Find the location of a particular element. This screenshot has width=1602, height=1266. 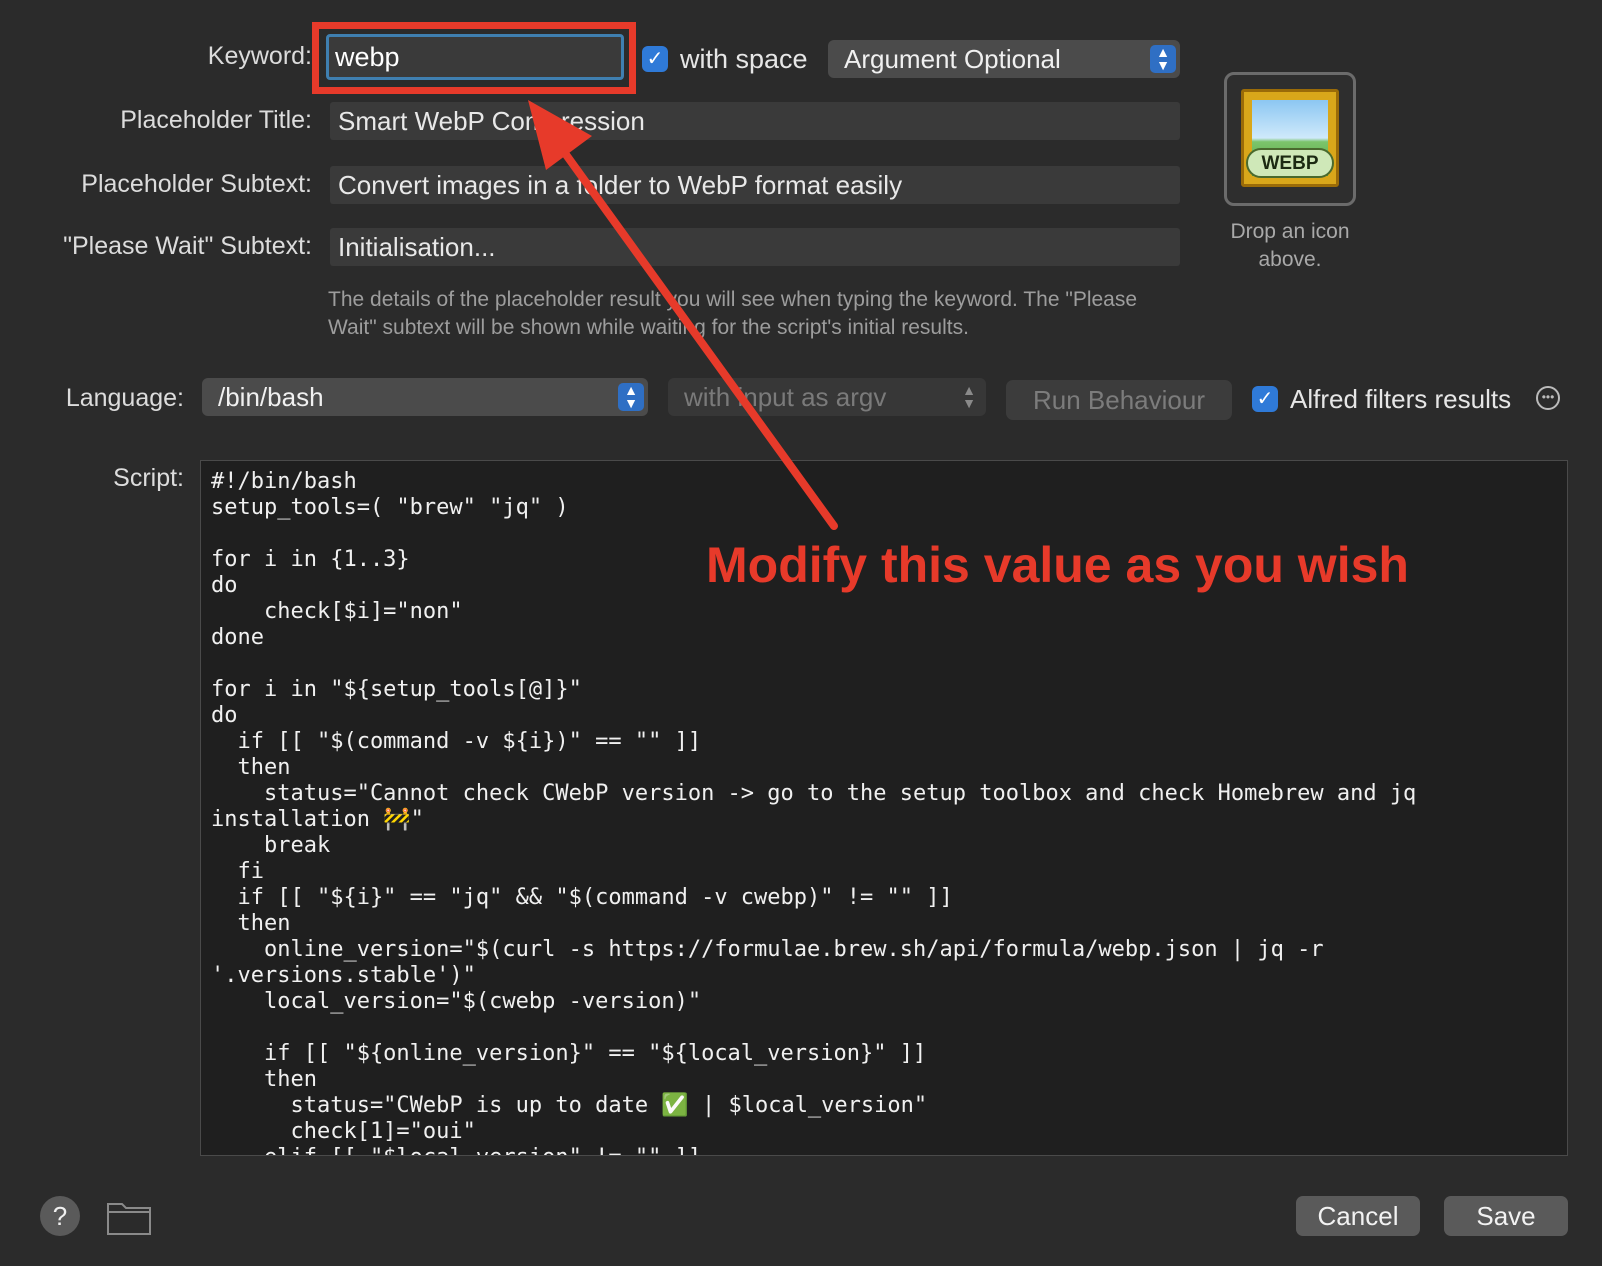

cancel-button: Cancel is located at coordinates (1358, 1216).